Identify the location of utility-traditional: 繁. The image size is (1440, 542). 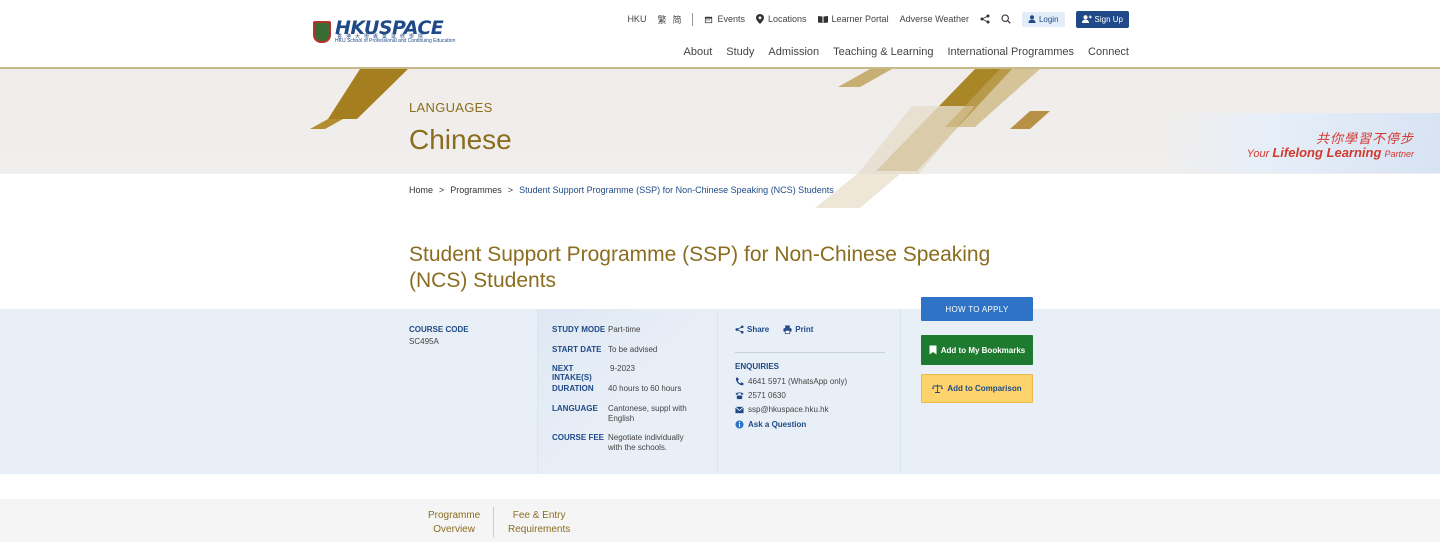
(661, 19).